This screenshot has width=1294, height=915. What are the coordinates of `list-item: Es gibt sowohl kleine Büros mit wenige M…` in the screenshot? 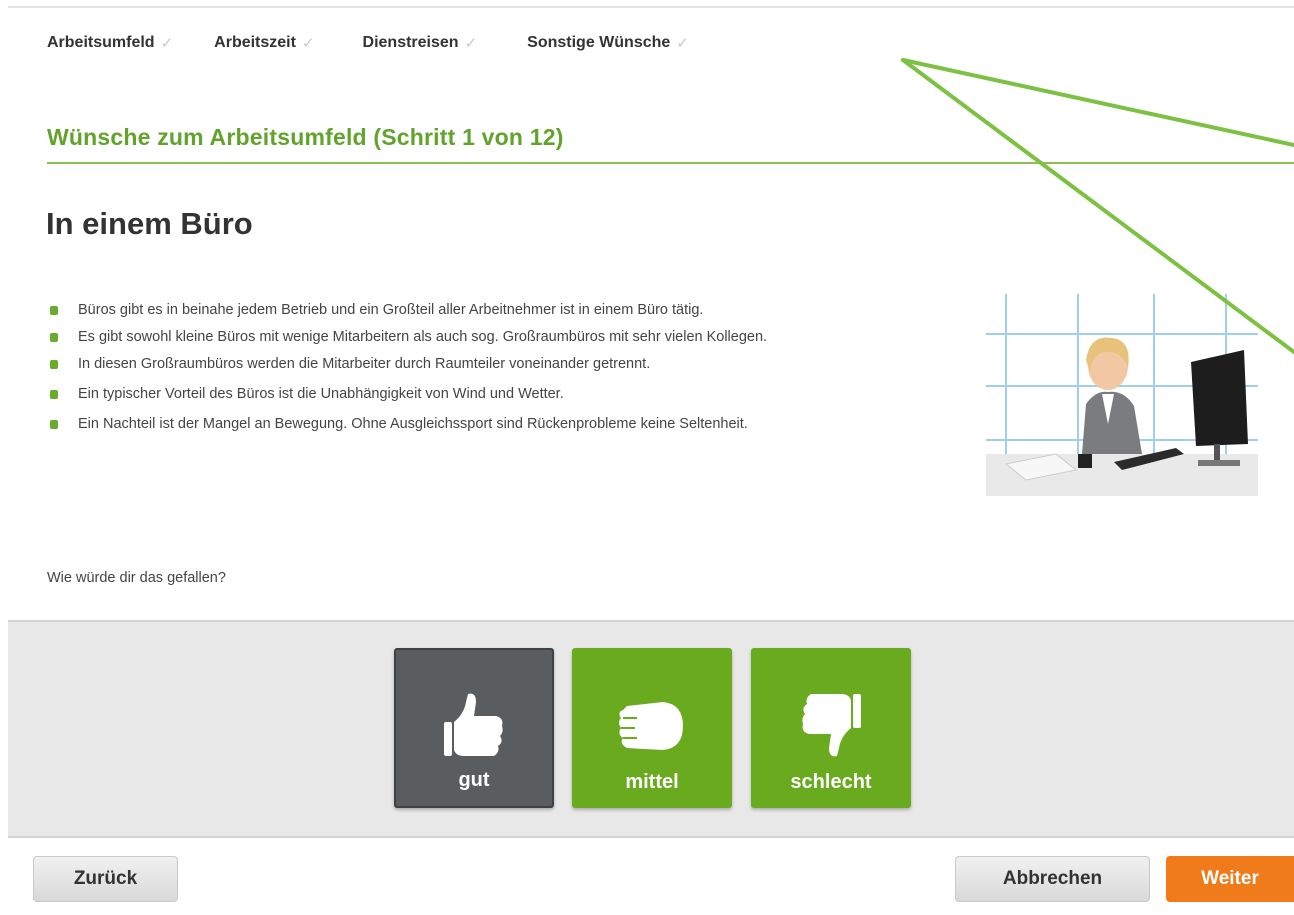 It's located at (480, 337).